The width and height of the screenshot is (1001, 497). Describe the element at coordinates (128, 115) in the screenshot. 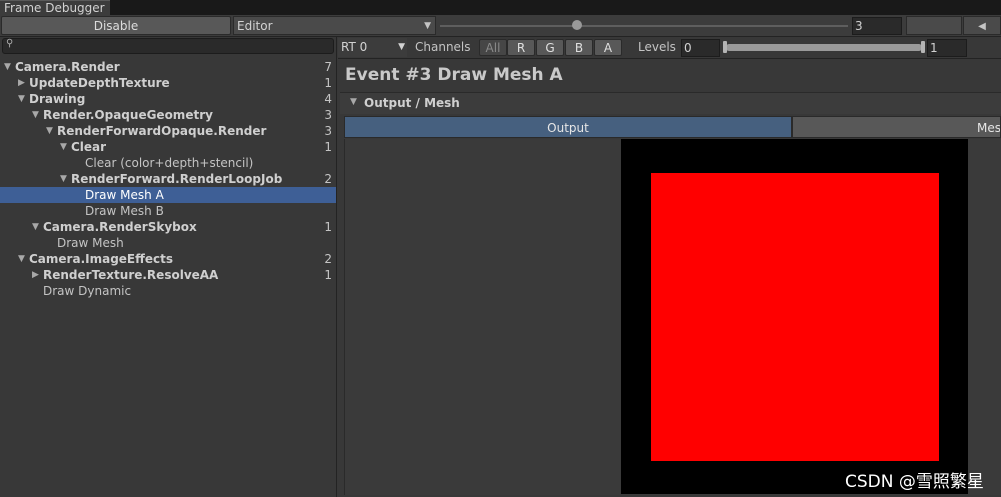

I see `tree-item-label: Render.OpaqueGeometry` at that location.